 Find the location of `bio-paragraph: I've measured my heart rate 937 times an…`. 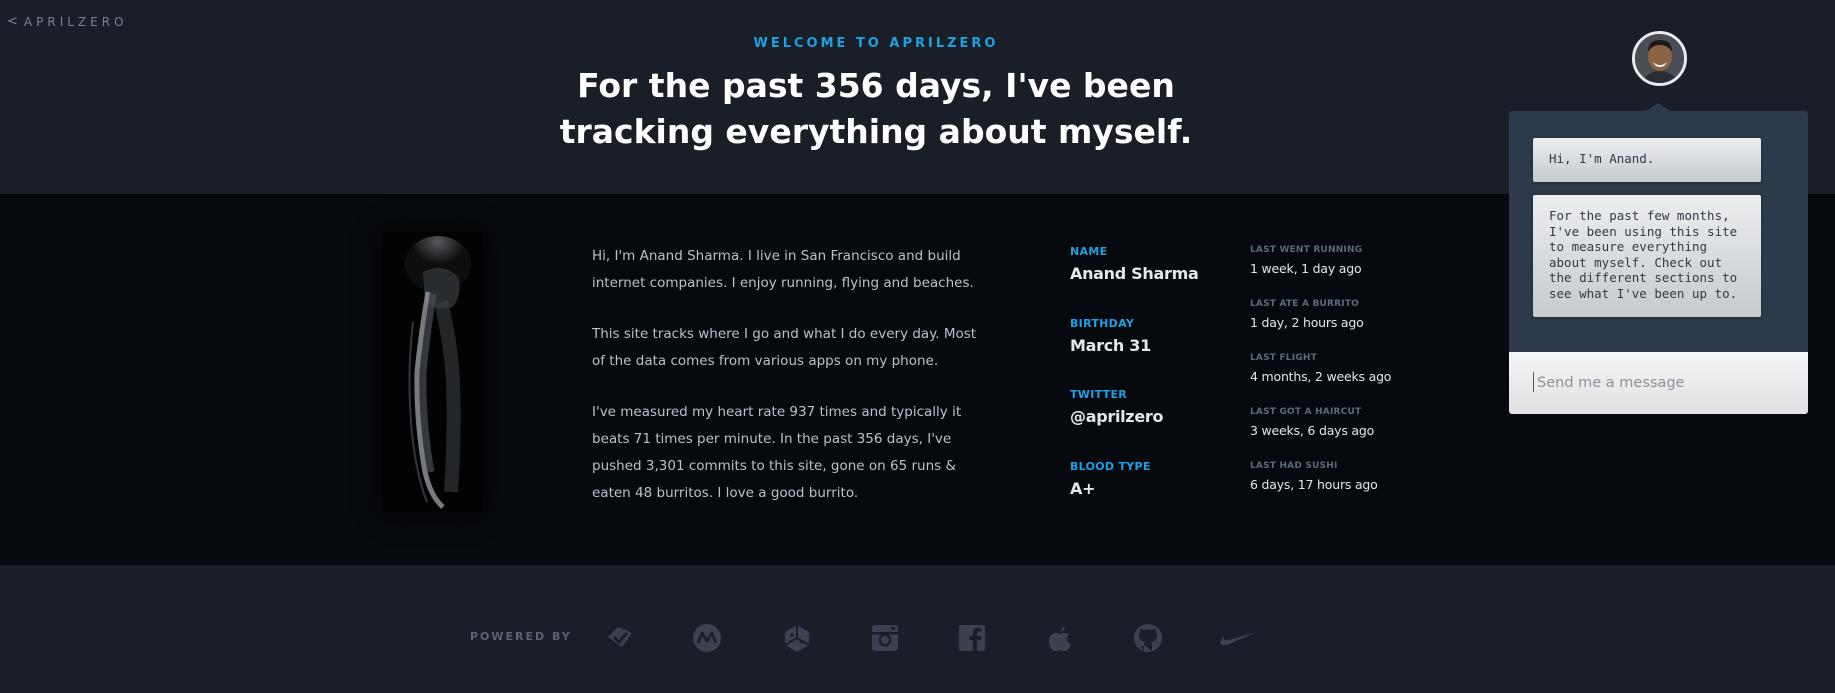

bio-paragraph: I've measured my heart rate 937 times an… is located at coordinates (777, 452).